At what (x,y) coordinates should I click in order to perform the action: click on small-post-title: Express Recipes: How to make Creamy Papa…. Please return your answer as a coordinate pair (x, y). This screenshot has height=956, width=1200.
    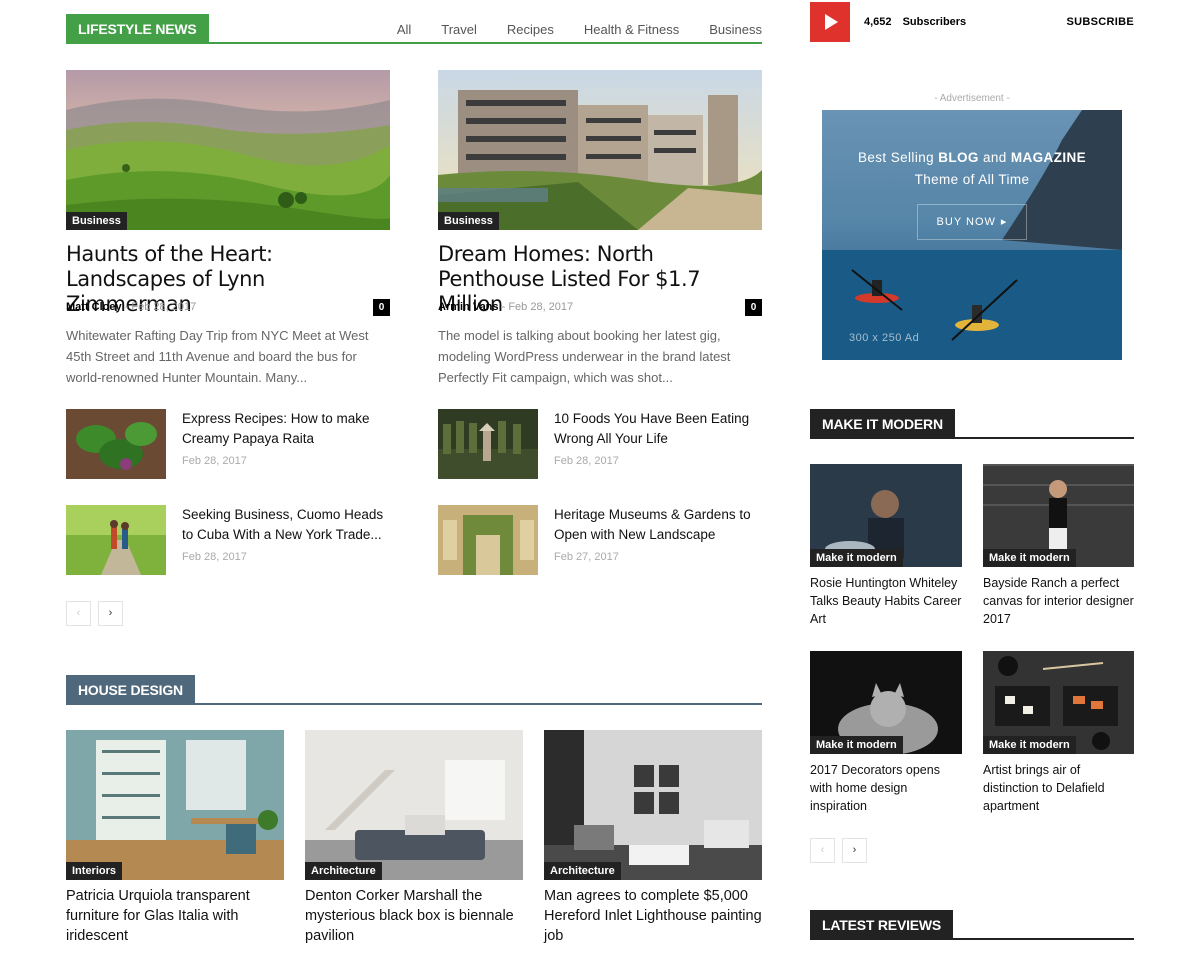
    Looking at the image, I should click on (287, 429).